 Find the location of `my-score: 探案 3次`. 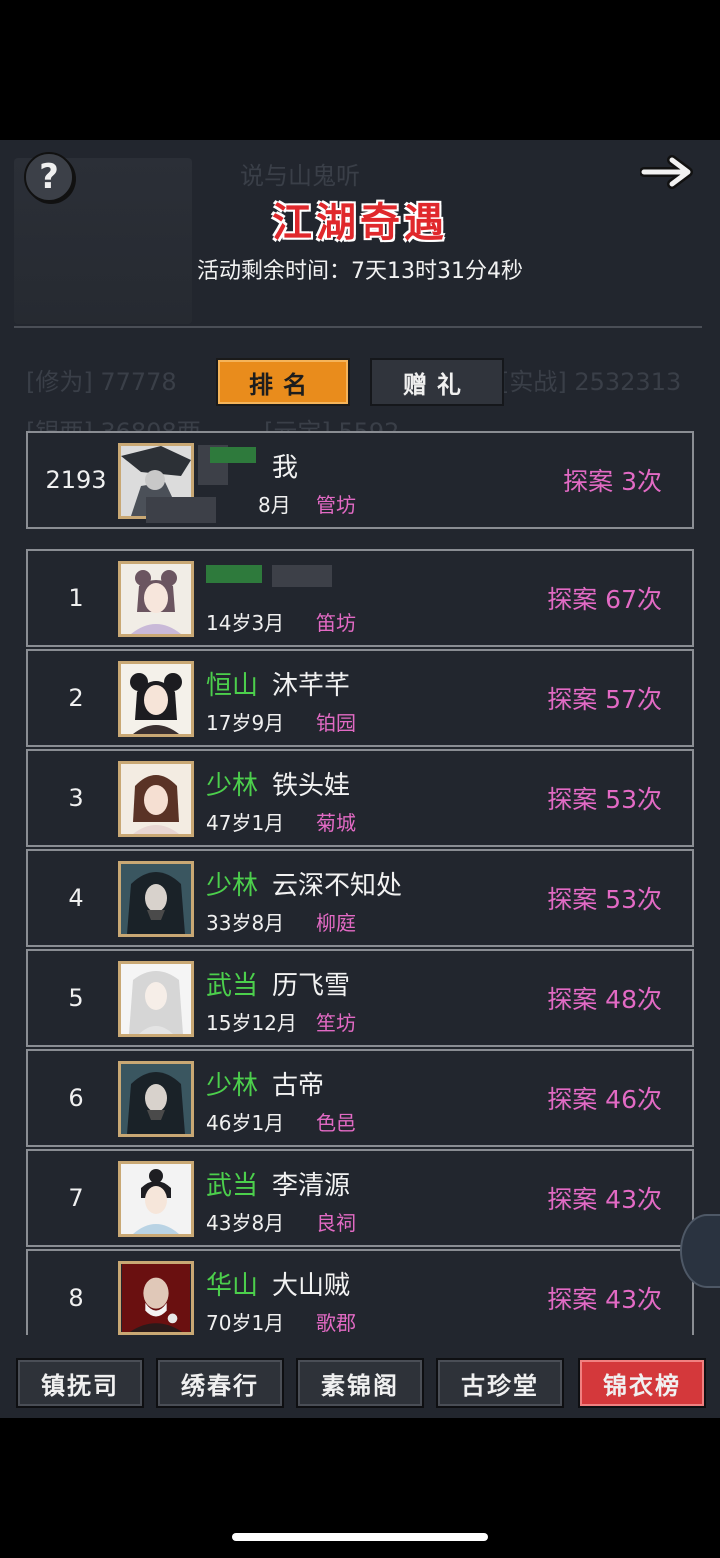

my-score: 探案 3次 is located at coordinates (612, 481).